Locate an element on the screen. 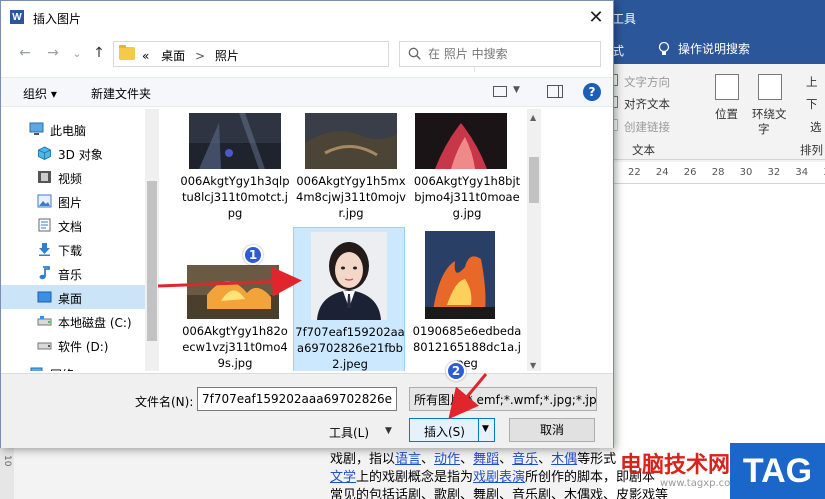  step-badge-1: 1 is located at coordinates (253, 255).